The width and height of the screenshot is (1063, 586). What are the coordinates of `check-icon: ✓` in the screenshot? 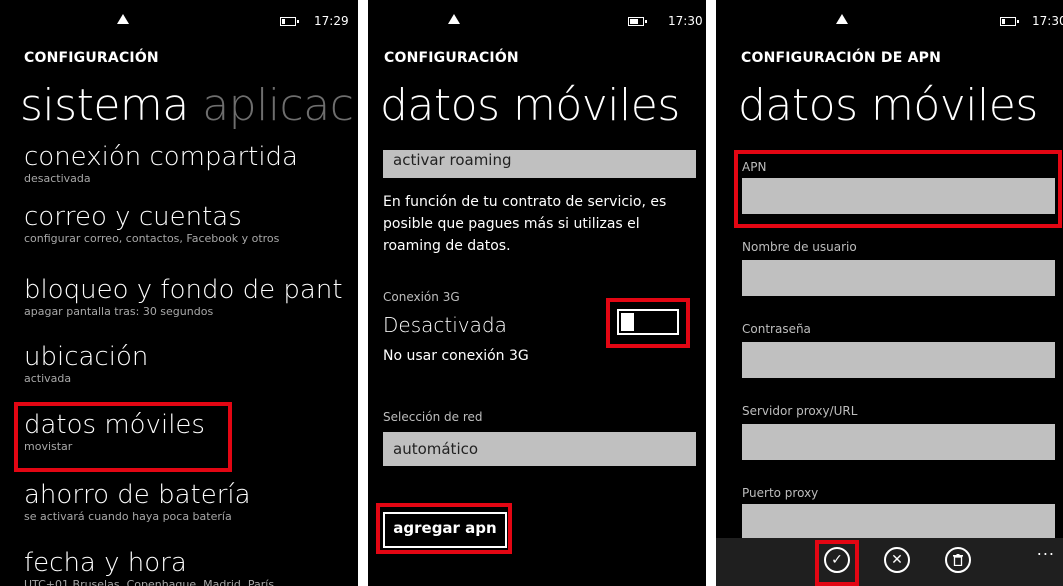 It's located at (837, 560).